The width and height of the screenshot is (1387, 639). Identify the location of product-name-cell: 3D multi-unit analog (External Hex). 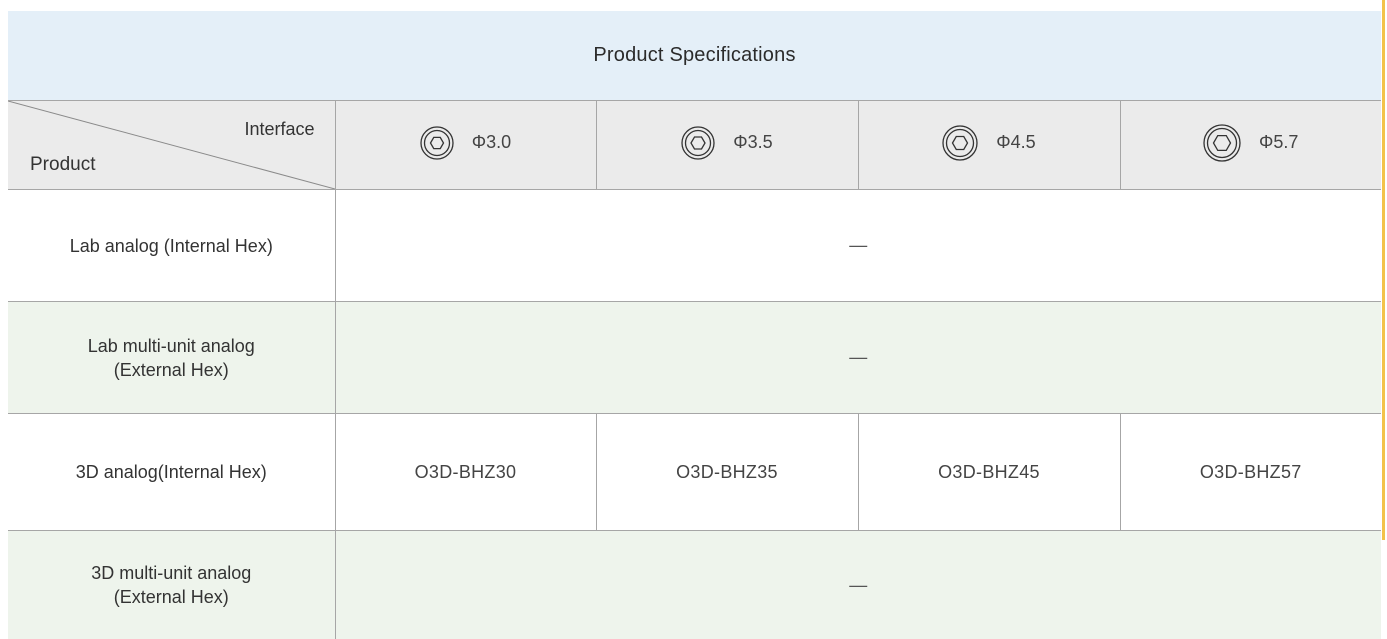
(171, 585).